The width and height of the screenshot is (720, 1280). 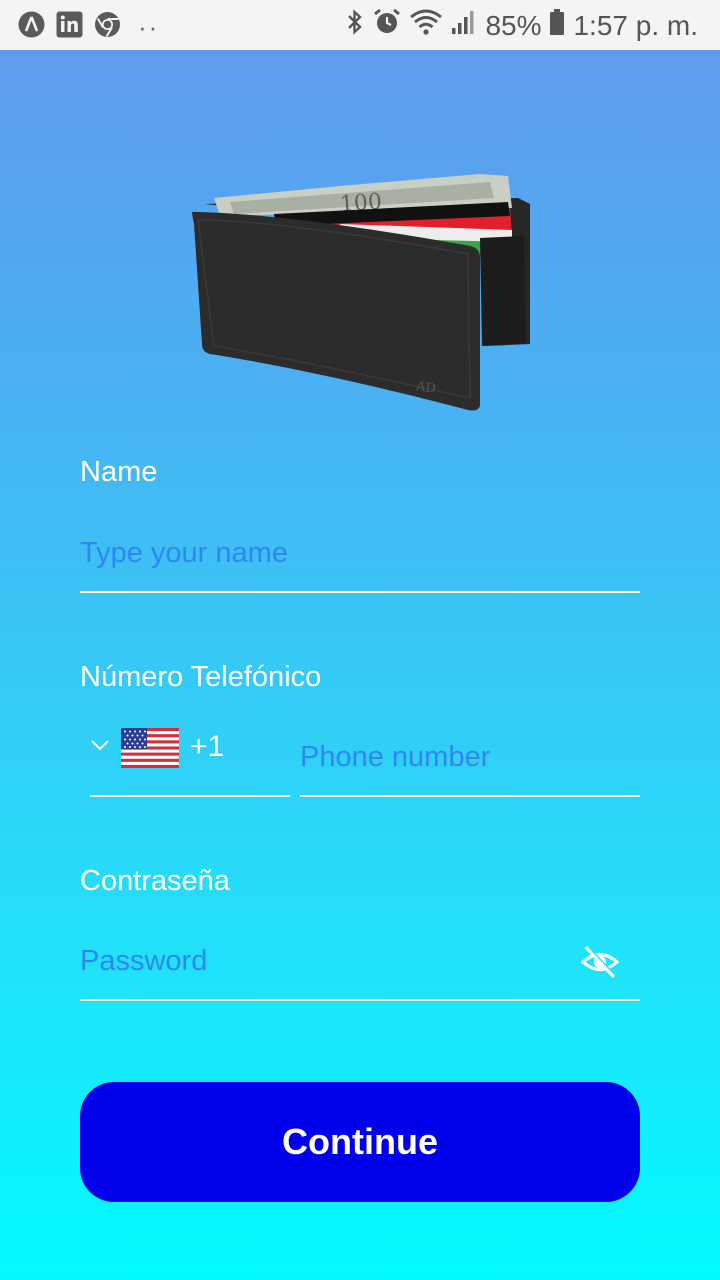 What do you see at coordinates (557, 25) in the screenshot?
I see `battery-icon` at bounding box center [557, 25].